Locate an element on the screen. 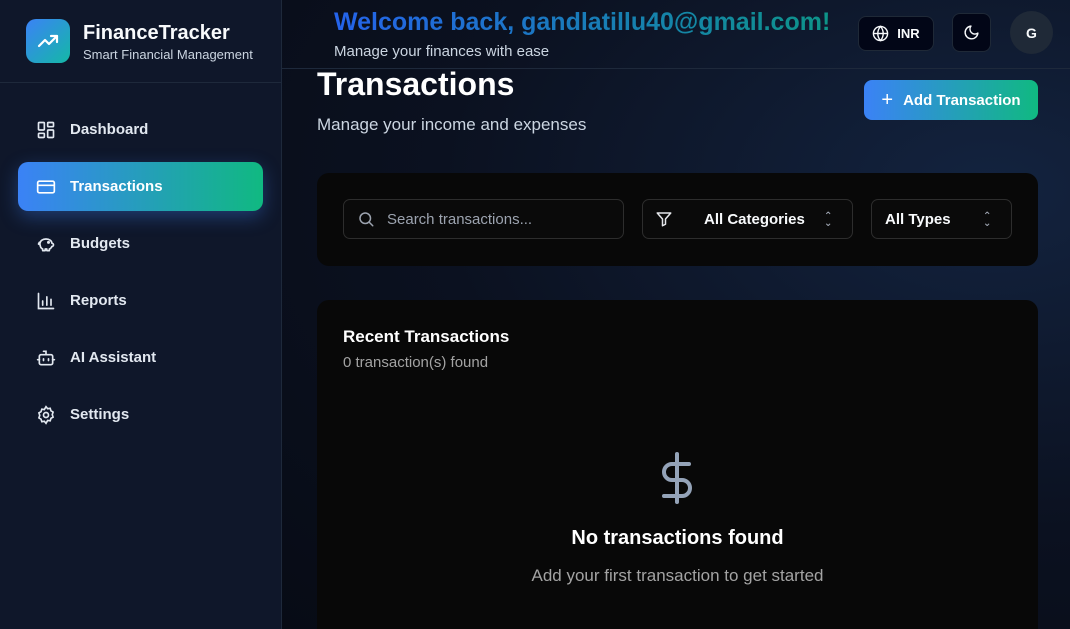 This screenshot has width=1070, height=629. empty-state-title: No transactions found is located at coordinates (677, 538).